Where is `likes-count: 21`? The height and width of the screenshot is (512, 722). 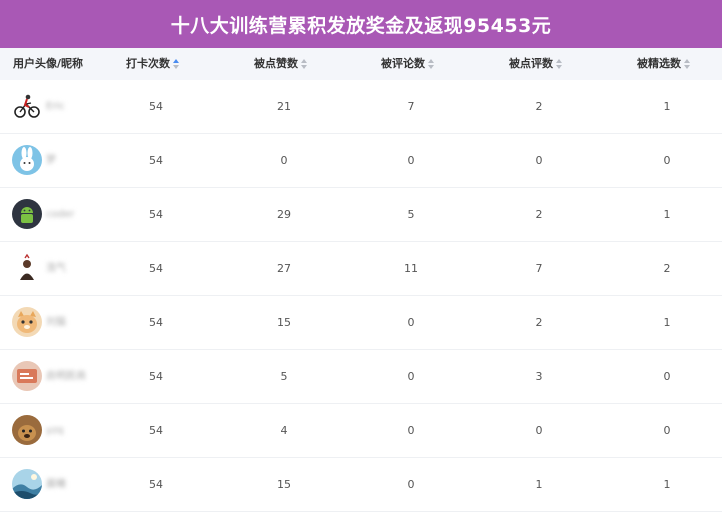
likes-count: 21 is located at coordinates (284, 106).